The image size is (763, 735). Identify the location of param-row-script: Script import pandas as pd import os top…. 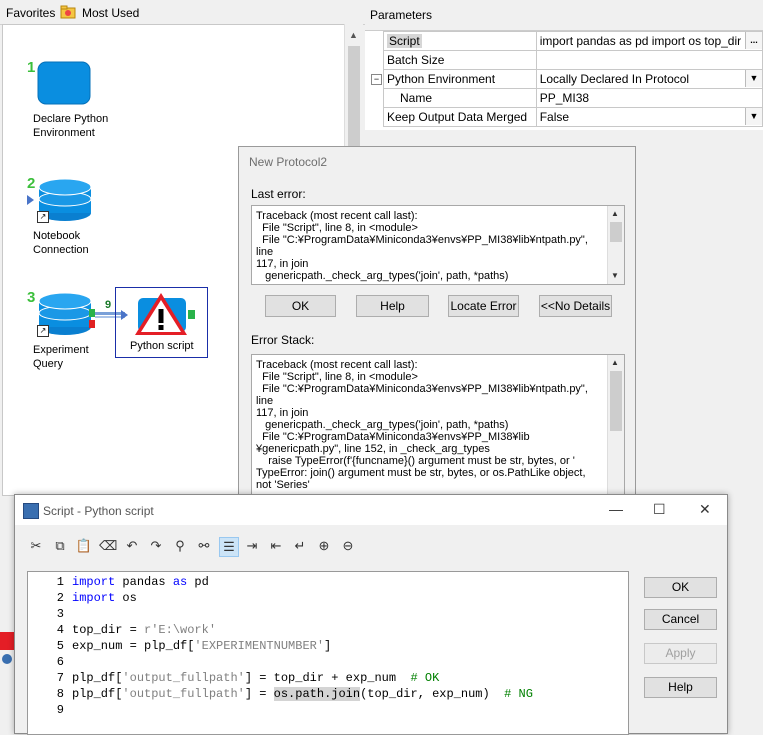
(573, 41).